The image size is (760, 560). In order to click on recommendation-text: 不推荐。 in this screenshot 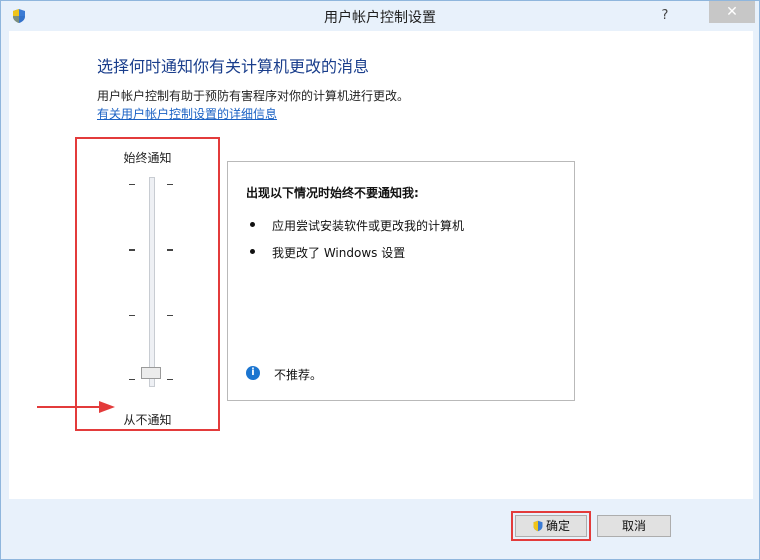, I will do `click(298, 375)`.